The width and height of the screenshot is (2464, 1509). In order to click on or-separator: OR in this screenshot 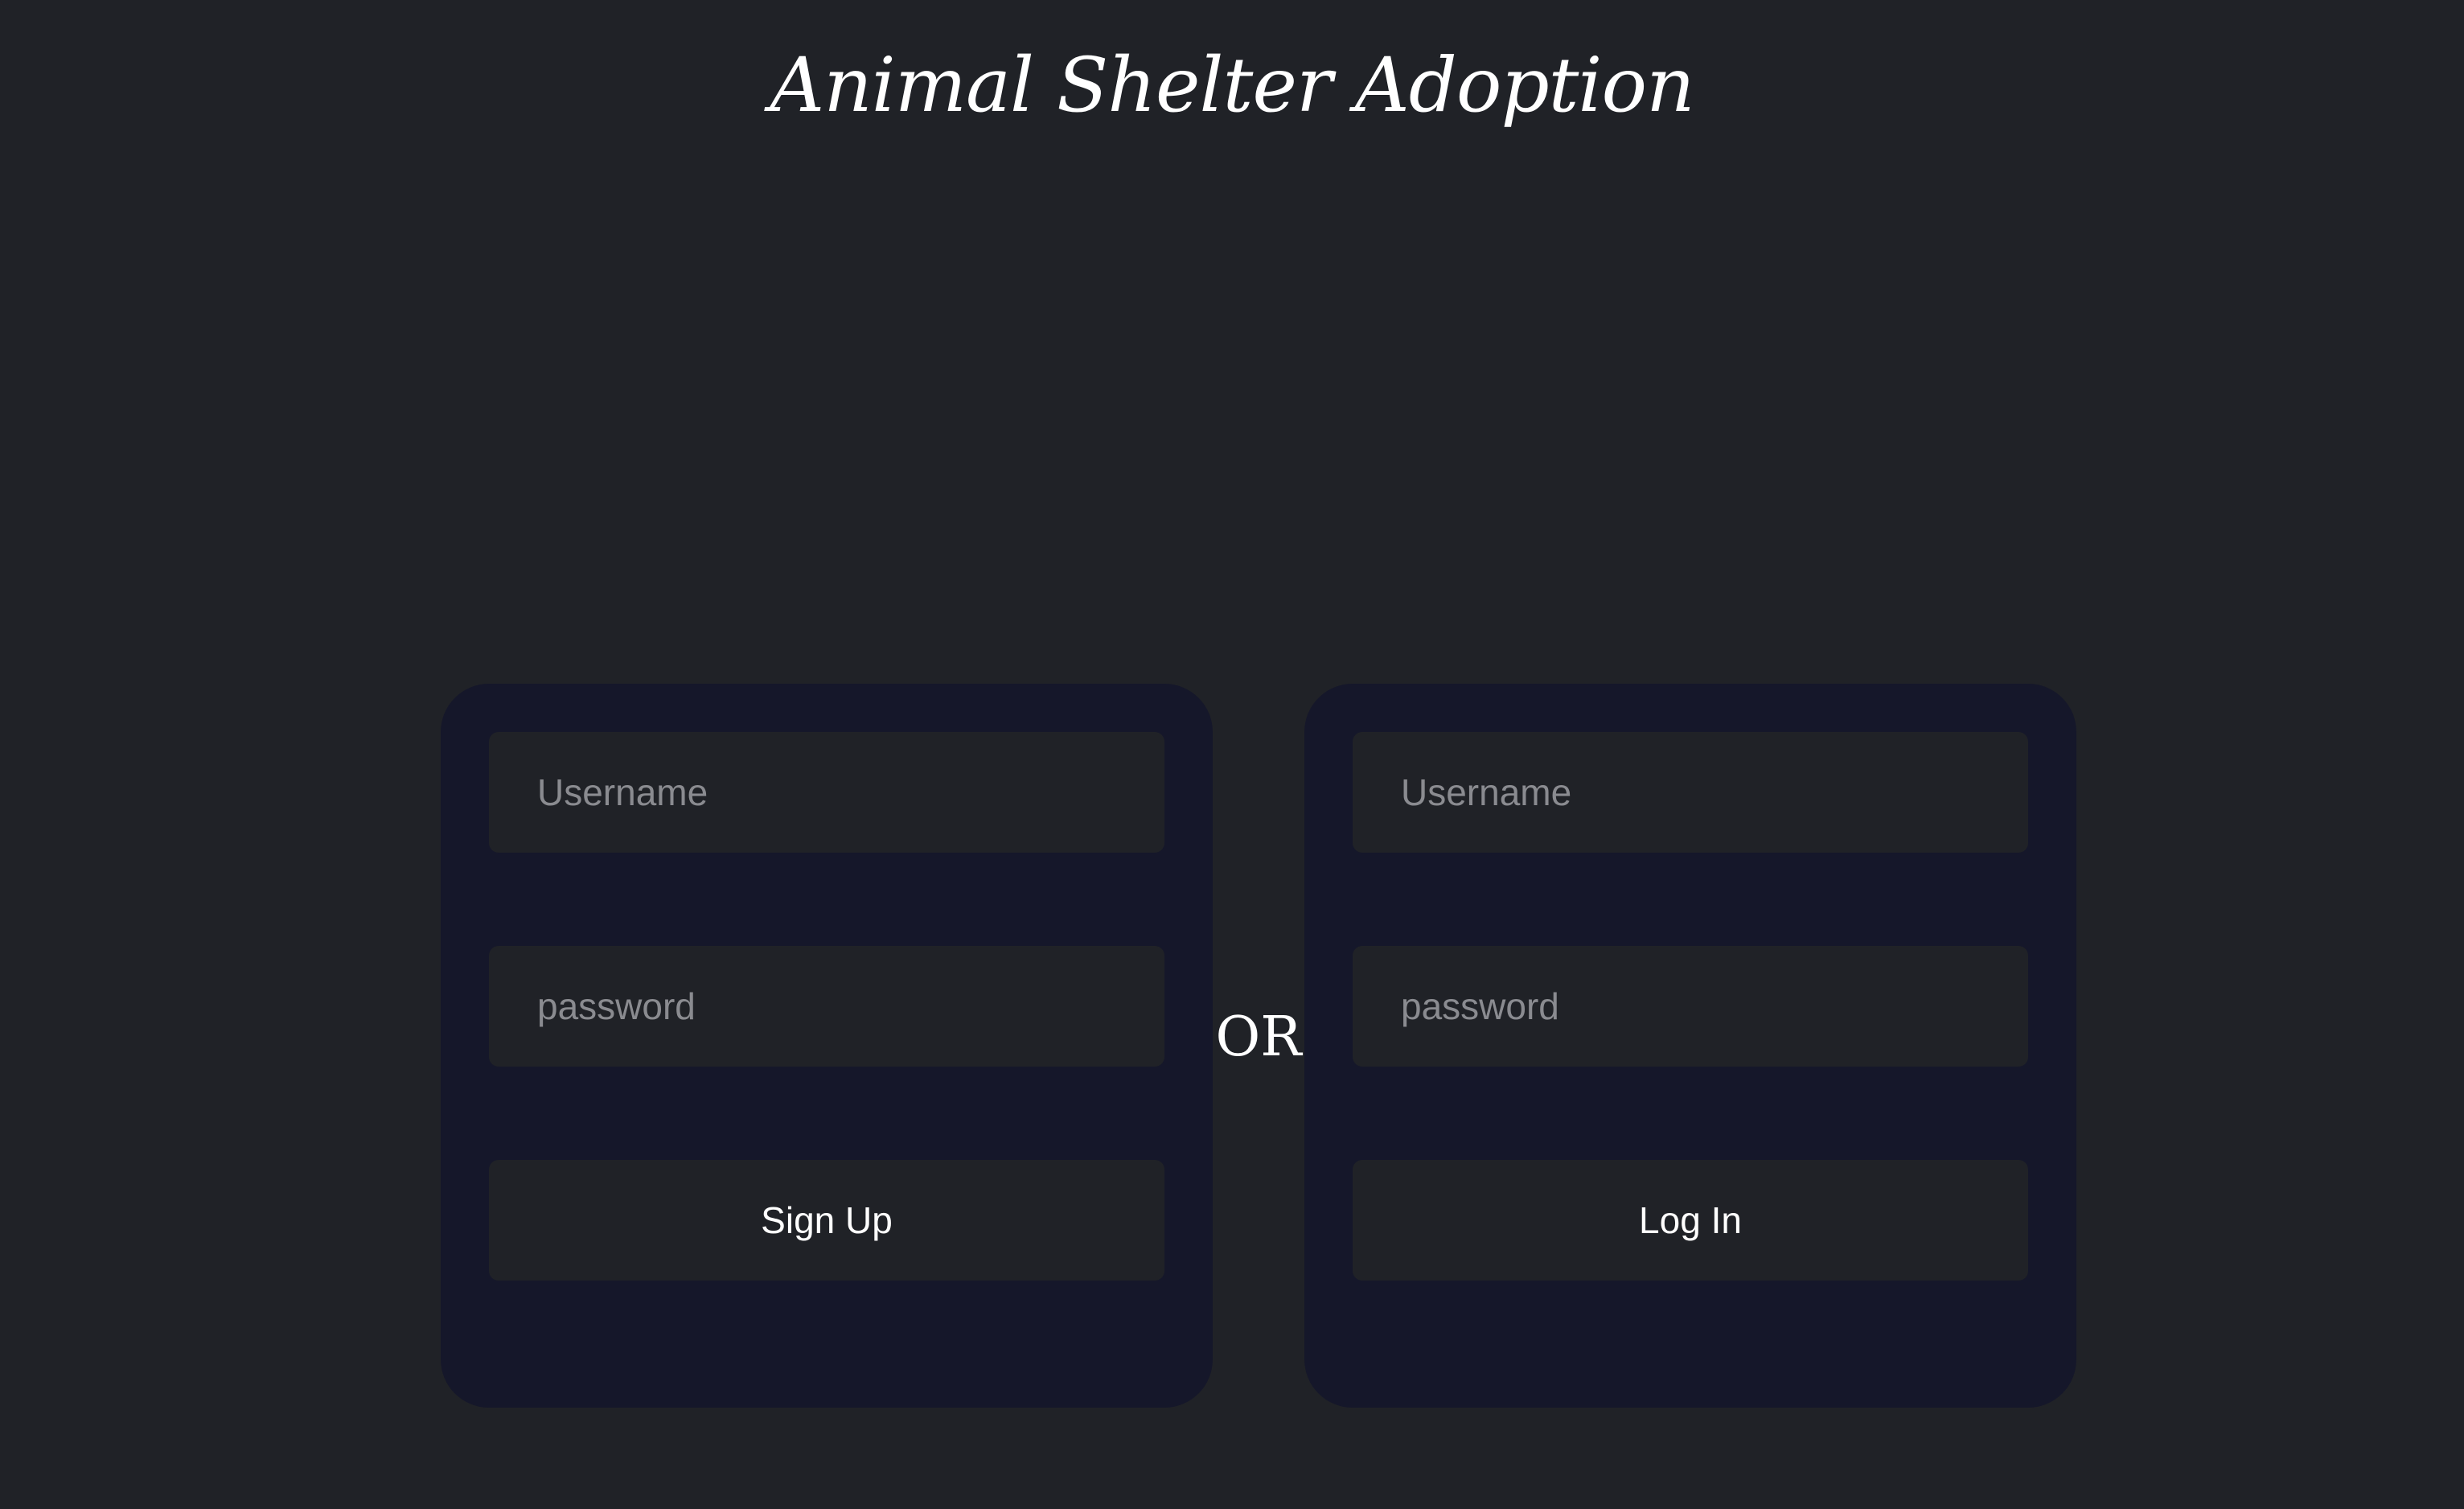, I will do `click(1258, 1037)`.